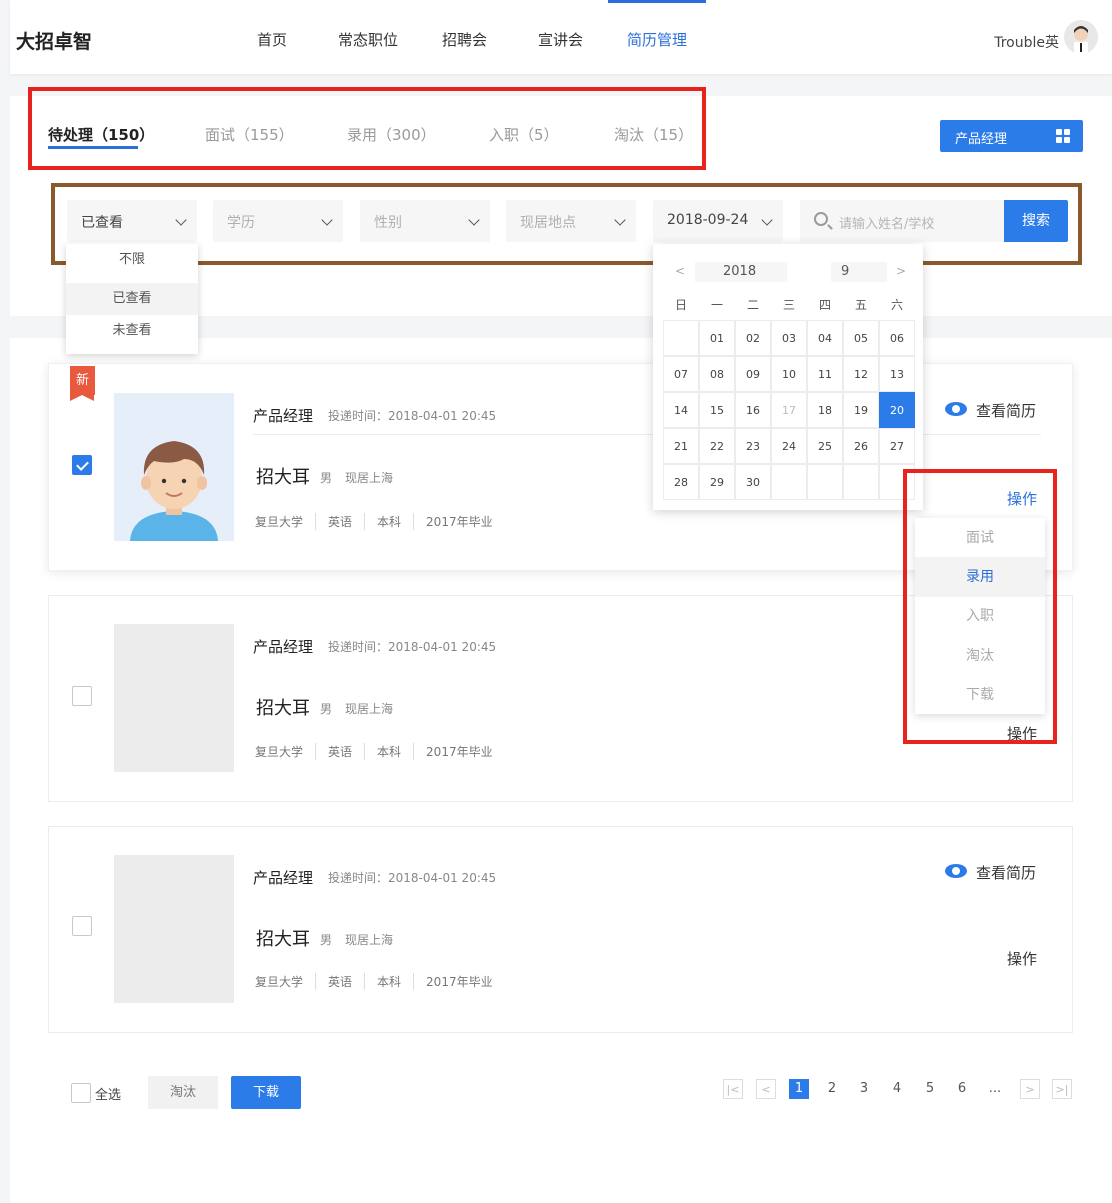  What do you see at coordinates (753, 374) in the screenshot?
I see `calendar-day: 09` at bounding box center [753, 374].